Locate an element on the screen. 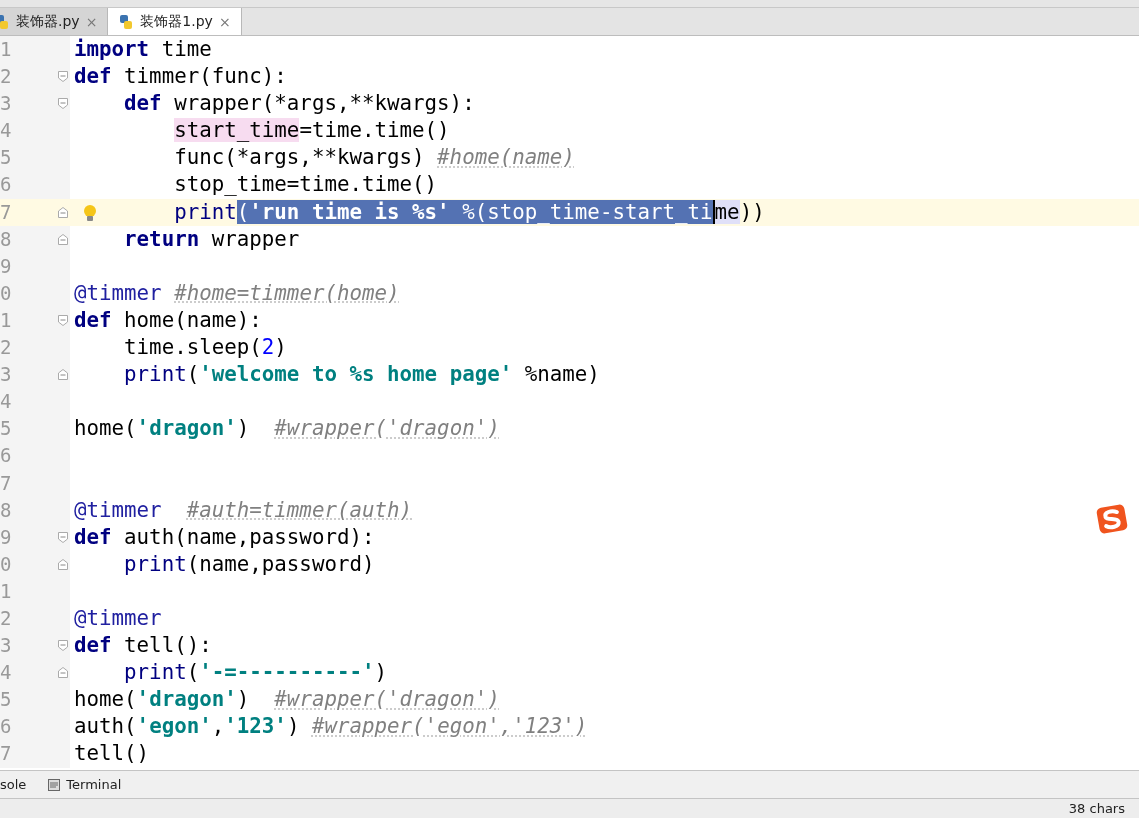 The height and width of the screenshot is (818, 1139). code-line: tell() is located at coordinates (111, 754).